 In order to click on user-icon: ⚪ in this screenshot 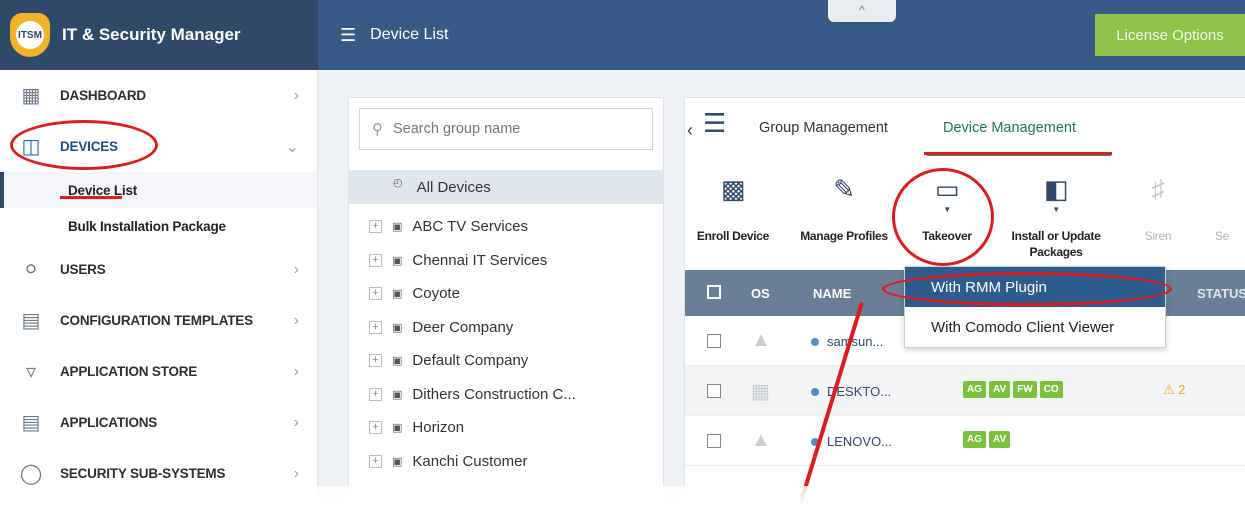, I will do `click(31, 270)`.